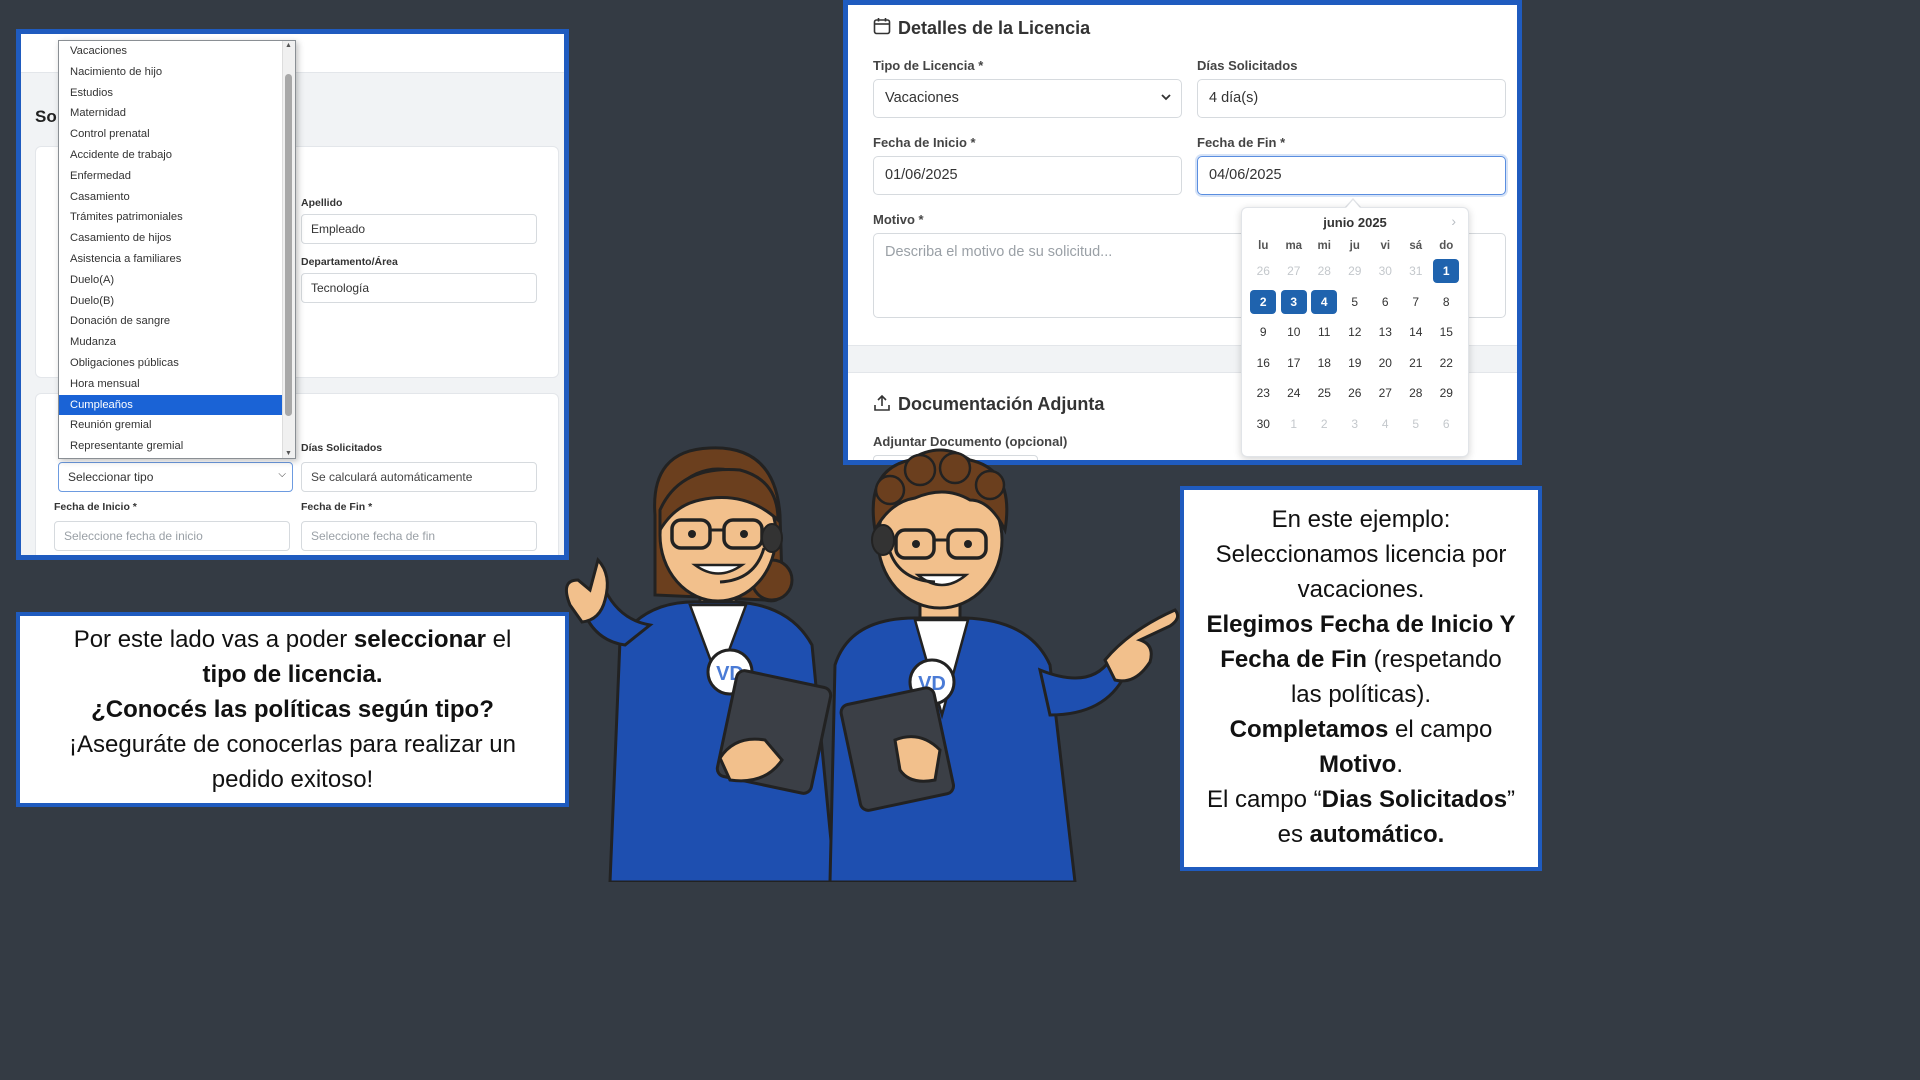 This screenshot has width=1920, height=1080. I want to click on dropdown-option: Mudanza, so click(177, 342).